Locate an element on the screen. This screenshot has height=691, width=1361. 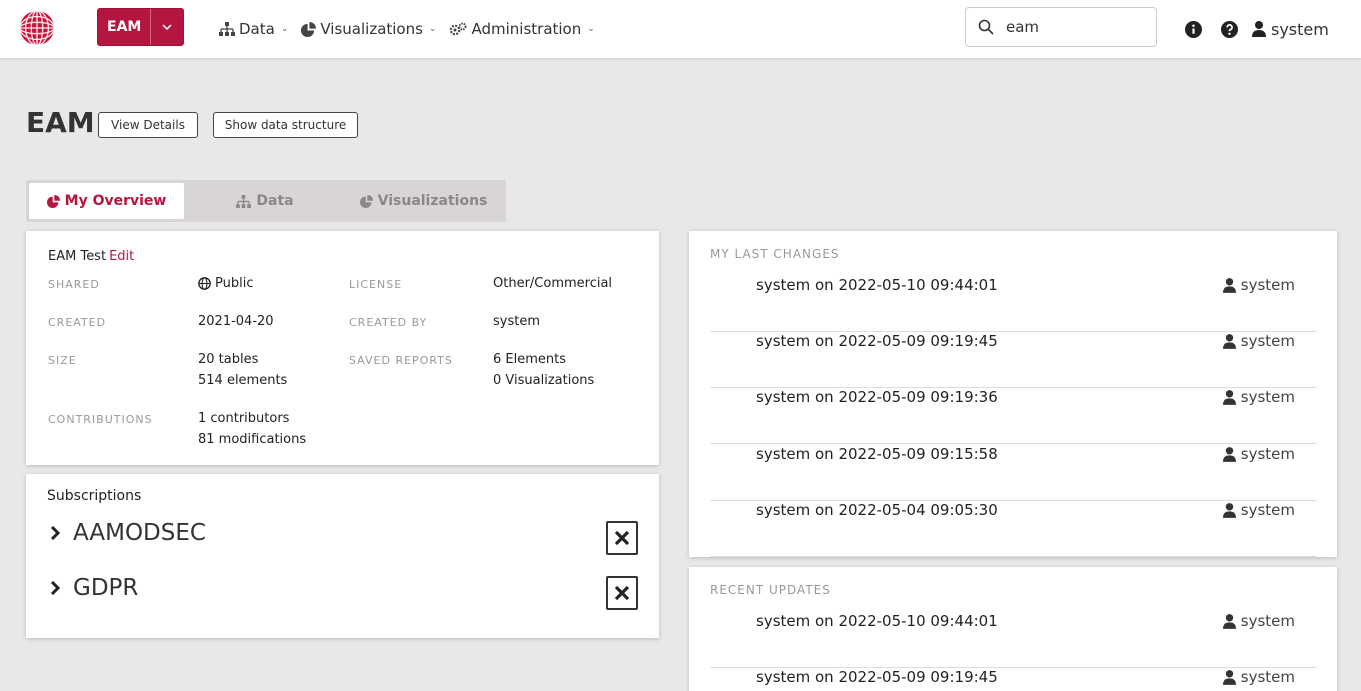
nav-visualizations: Visualizations ⌄ is located at coordinates (368, 29).